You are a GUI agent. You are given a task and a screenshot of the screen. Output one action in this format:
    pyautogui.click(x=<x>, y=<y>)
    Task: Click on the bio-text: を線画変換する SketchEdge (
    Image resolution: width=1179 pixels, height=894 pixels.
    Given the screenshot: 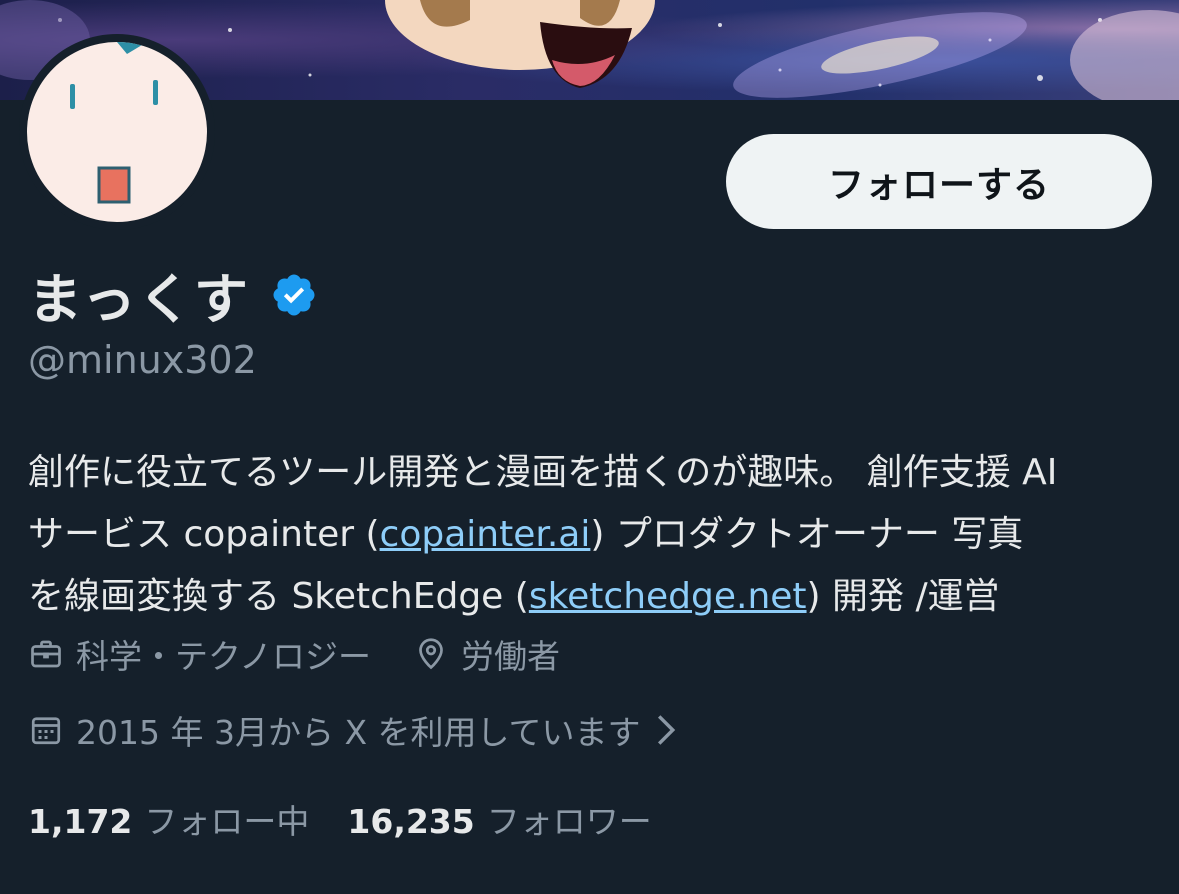 What is the action you would take?
    pyautogui.click(x=278, y=596)
    